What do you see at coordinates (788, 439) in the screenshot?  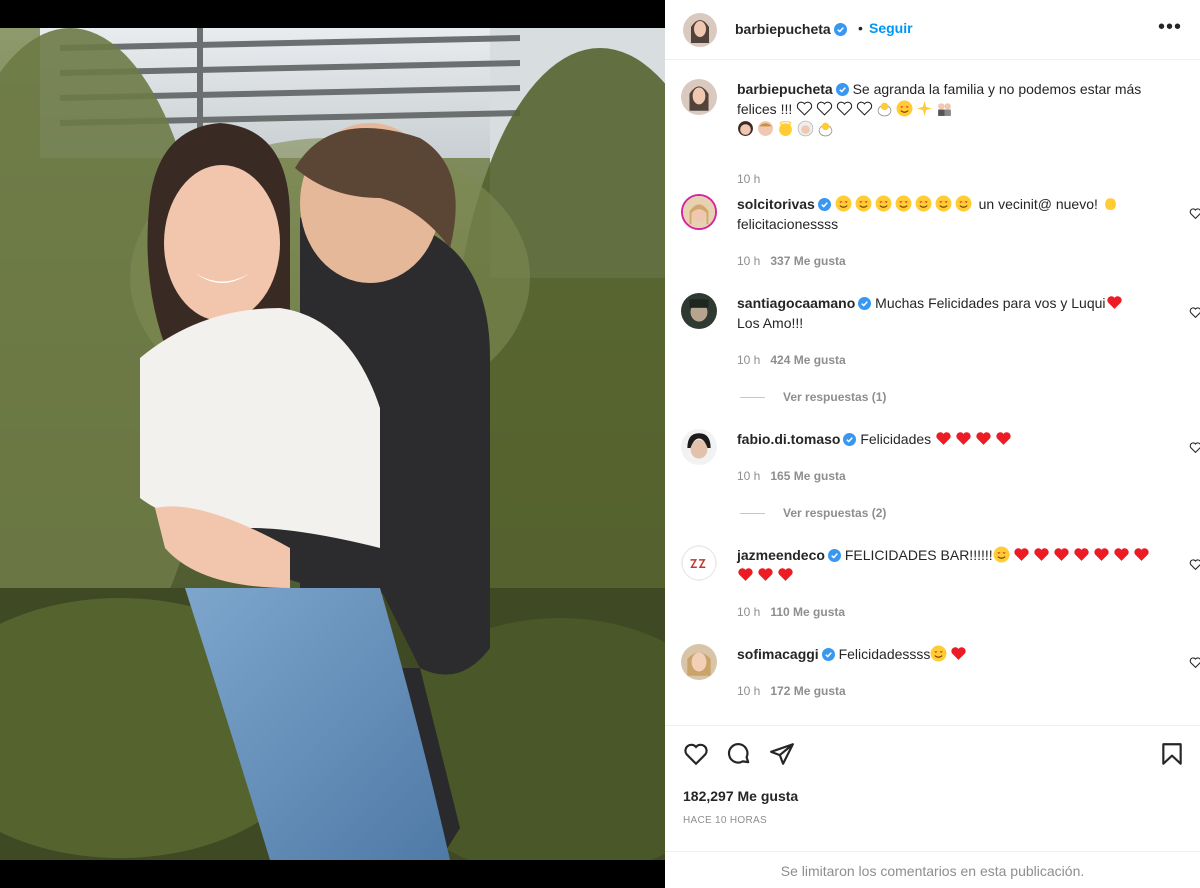 I see `commenter-username: fabio.di.tomaso` at bounding box center [788, 439].